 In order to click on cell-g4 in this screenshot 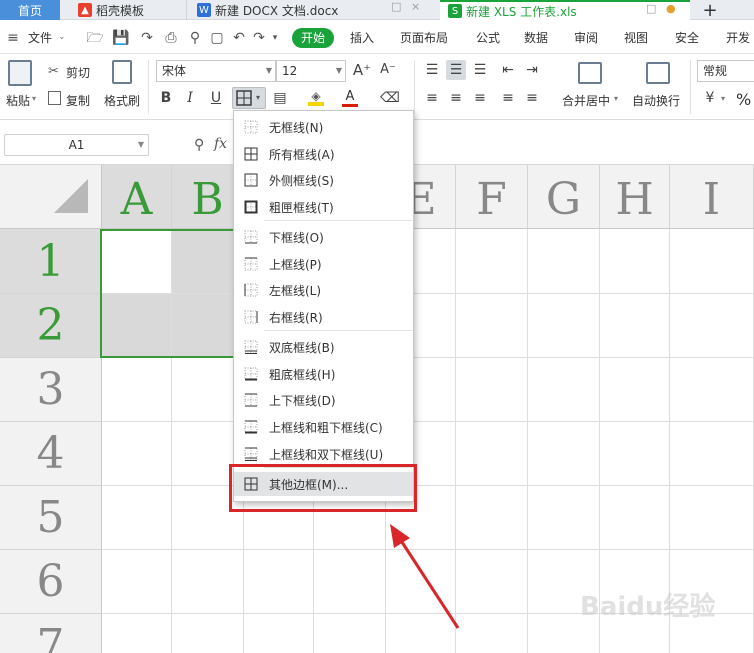, I will do `click(564, 454)`.